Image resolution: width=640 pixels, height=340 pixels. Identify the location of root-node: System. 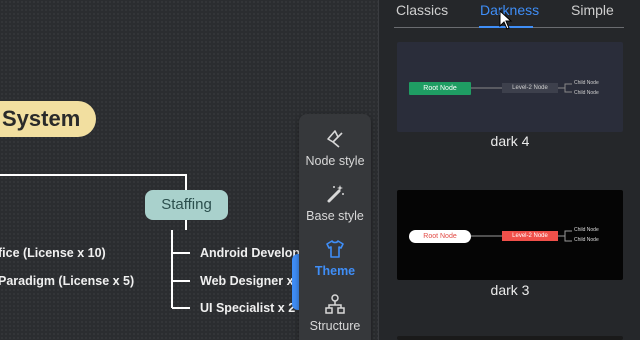
(48, 119).